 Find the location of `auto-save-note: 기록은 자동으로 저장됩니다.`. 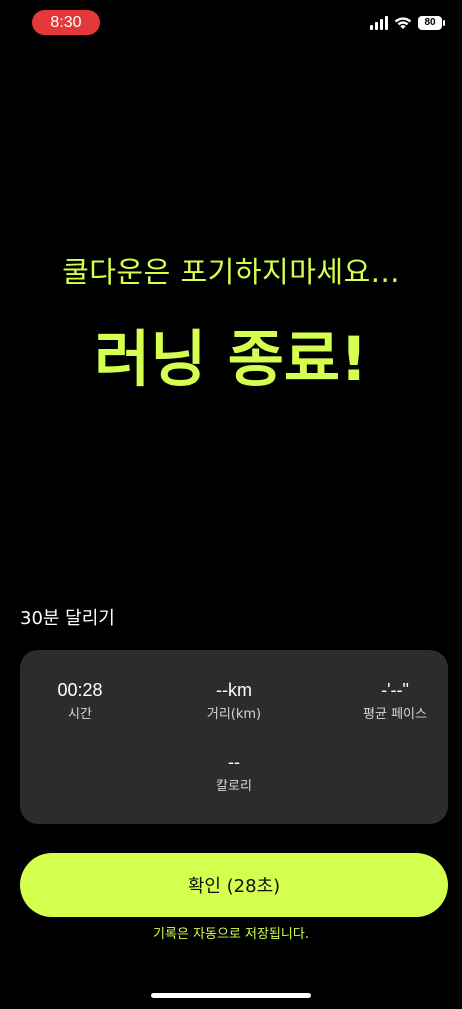

auto-save-note: 기록은 자동으로 저장됩니다. is located at coordinates (231, 934).